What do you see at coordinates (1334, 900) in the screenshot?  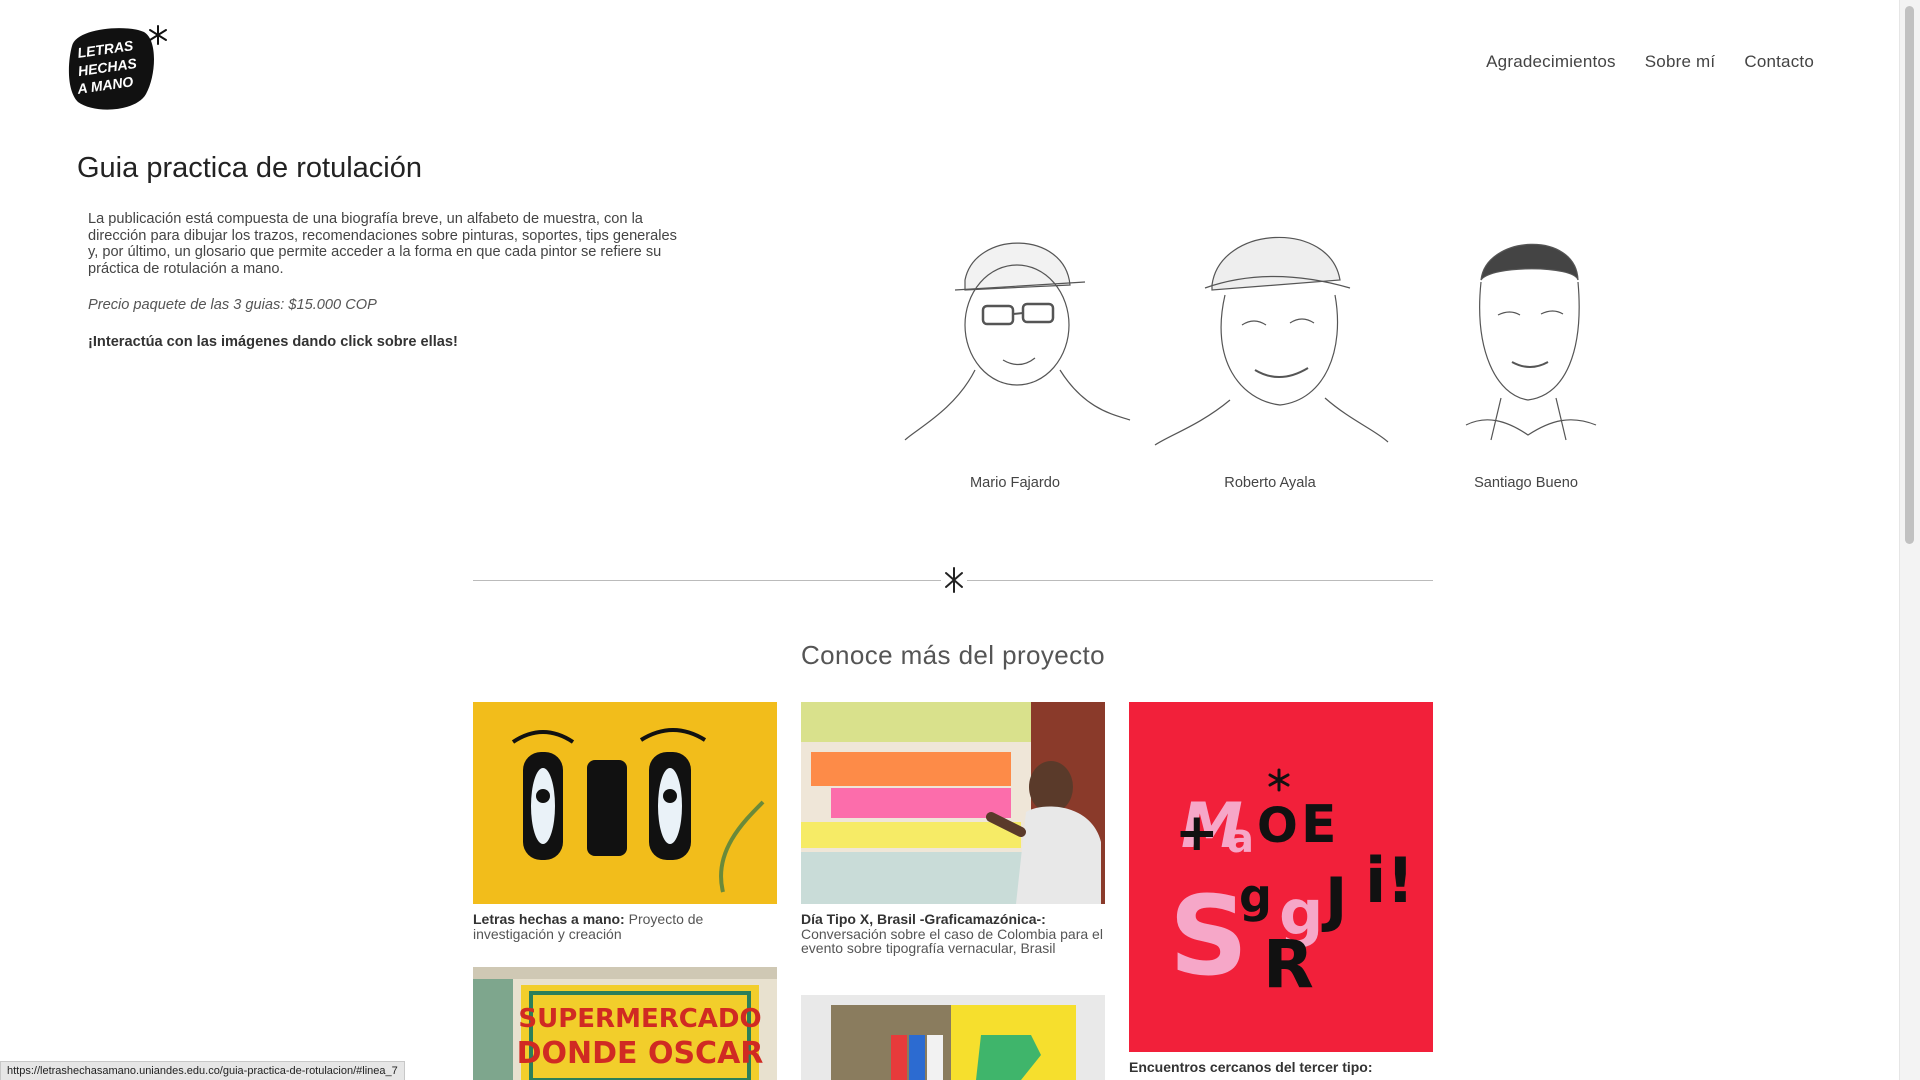 I see `svg-text: J` at bounding box center [1334, 900].